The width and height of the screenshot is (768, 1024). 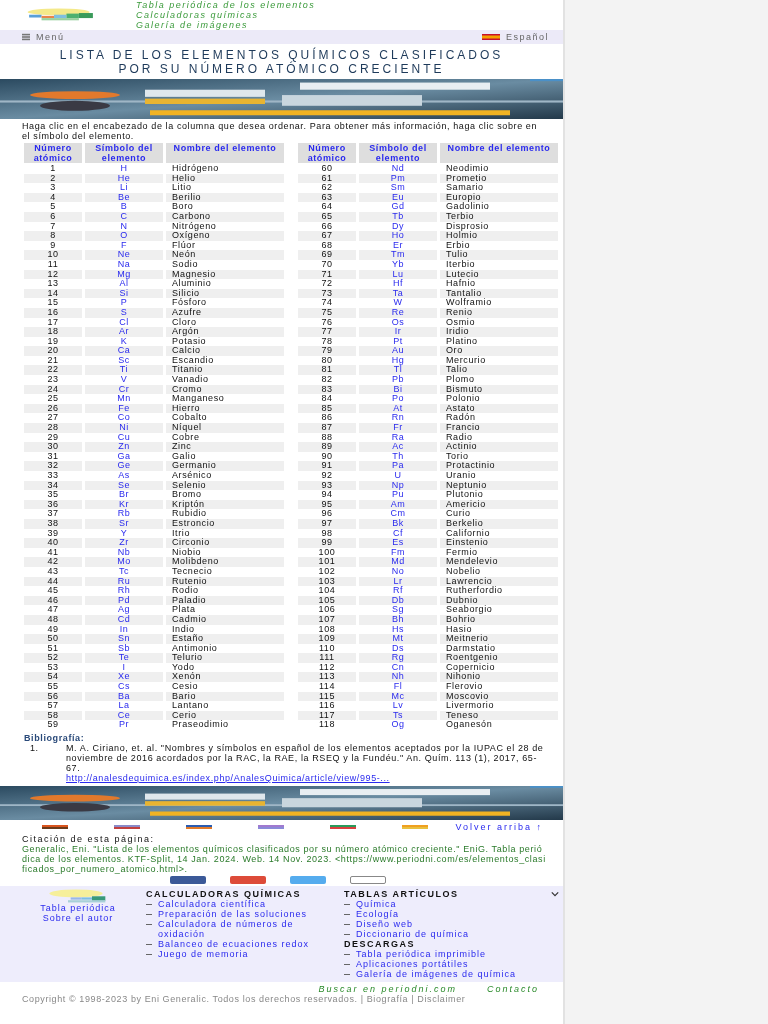 I want to click on logo-icon, so click(x=78, y=896).